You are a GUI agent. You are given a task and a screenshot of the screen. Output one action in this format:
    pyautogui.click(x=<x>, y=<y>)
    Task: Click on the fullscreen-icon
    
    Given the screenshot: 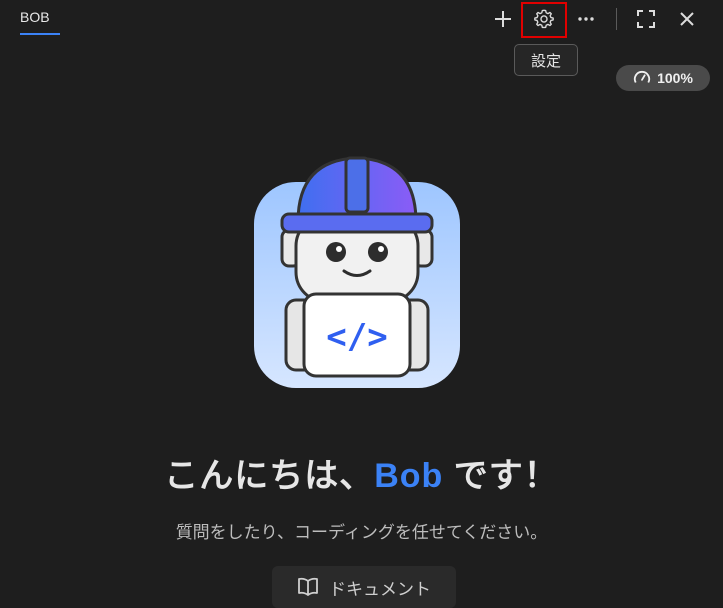 What is the action you would take?
    pyautogui.click(x=646, y=19)
    